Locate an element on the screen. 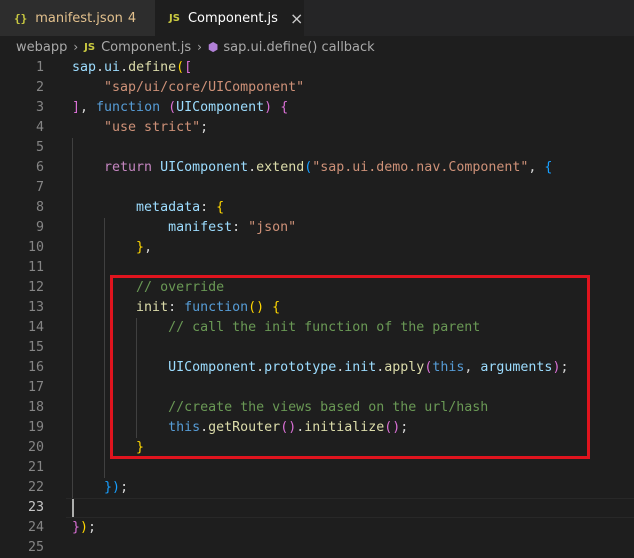 The height and width of the screenshot is (558, 634). tab-component-js: JS Component.js × is located at coordinates (229, 18).